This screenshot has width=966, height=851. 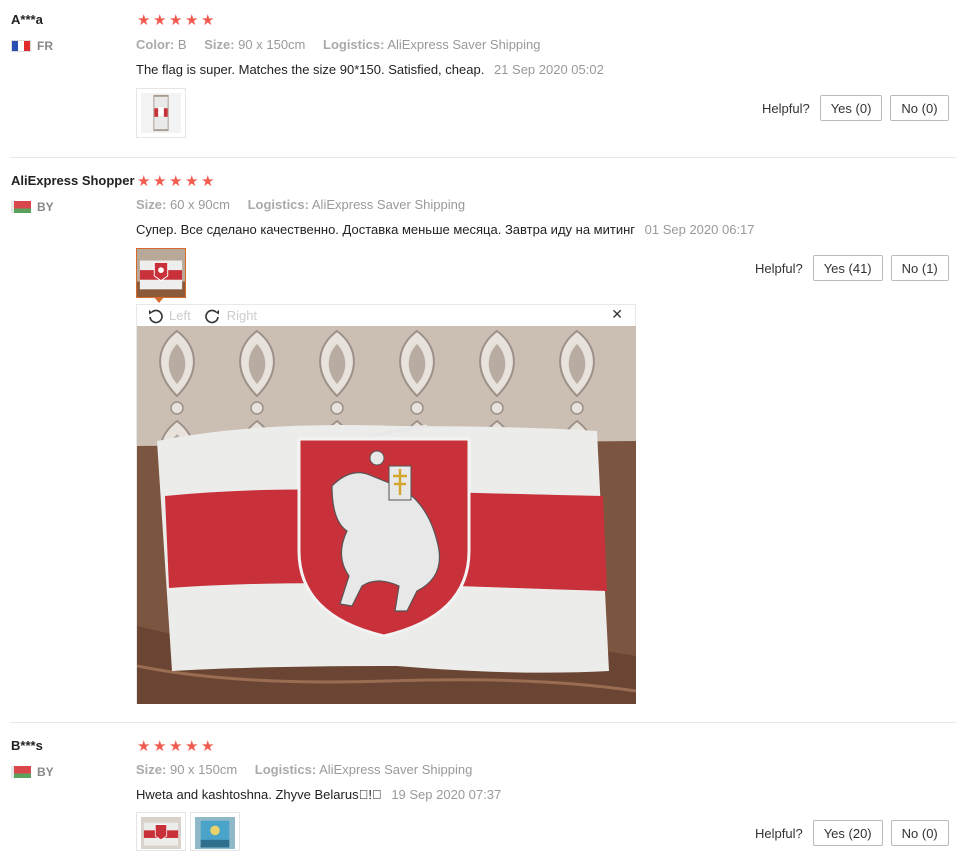 I want to click on rotate-right-label: Right, so click(x=242, y=315).